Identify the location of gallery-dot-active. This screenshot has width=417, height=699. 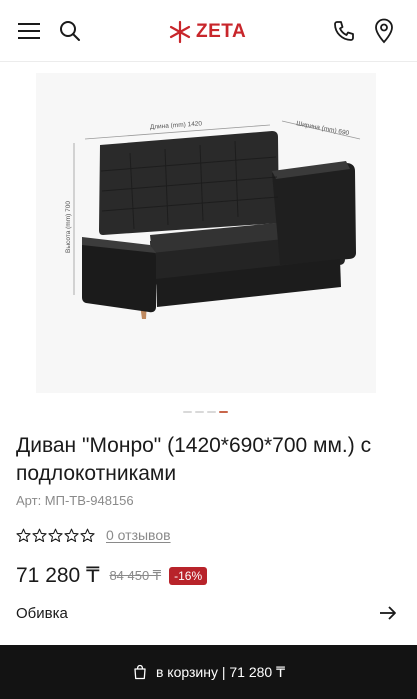
(223, 412).